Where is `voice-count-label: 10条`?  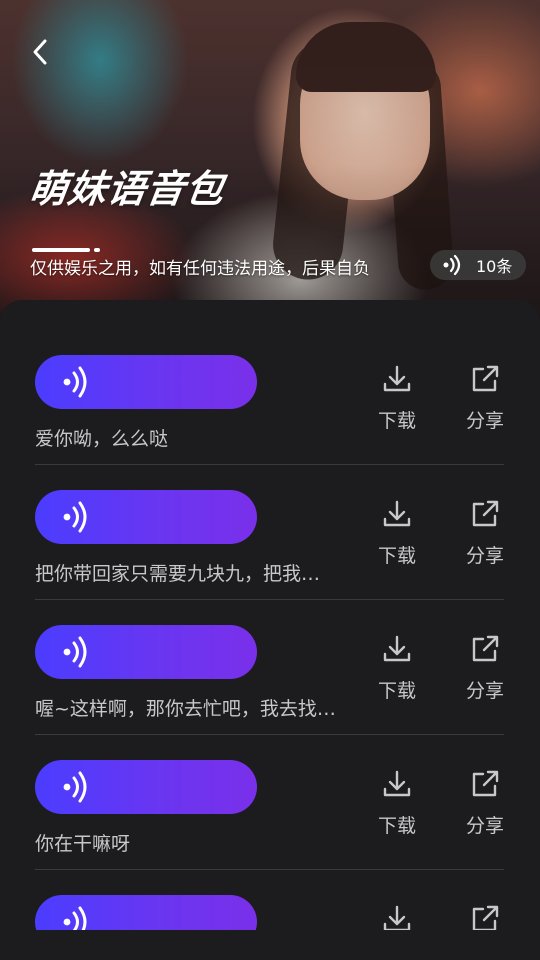 voice-count-label: 10条 is located at coordinates (494, 266).